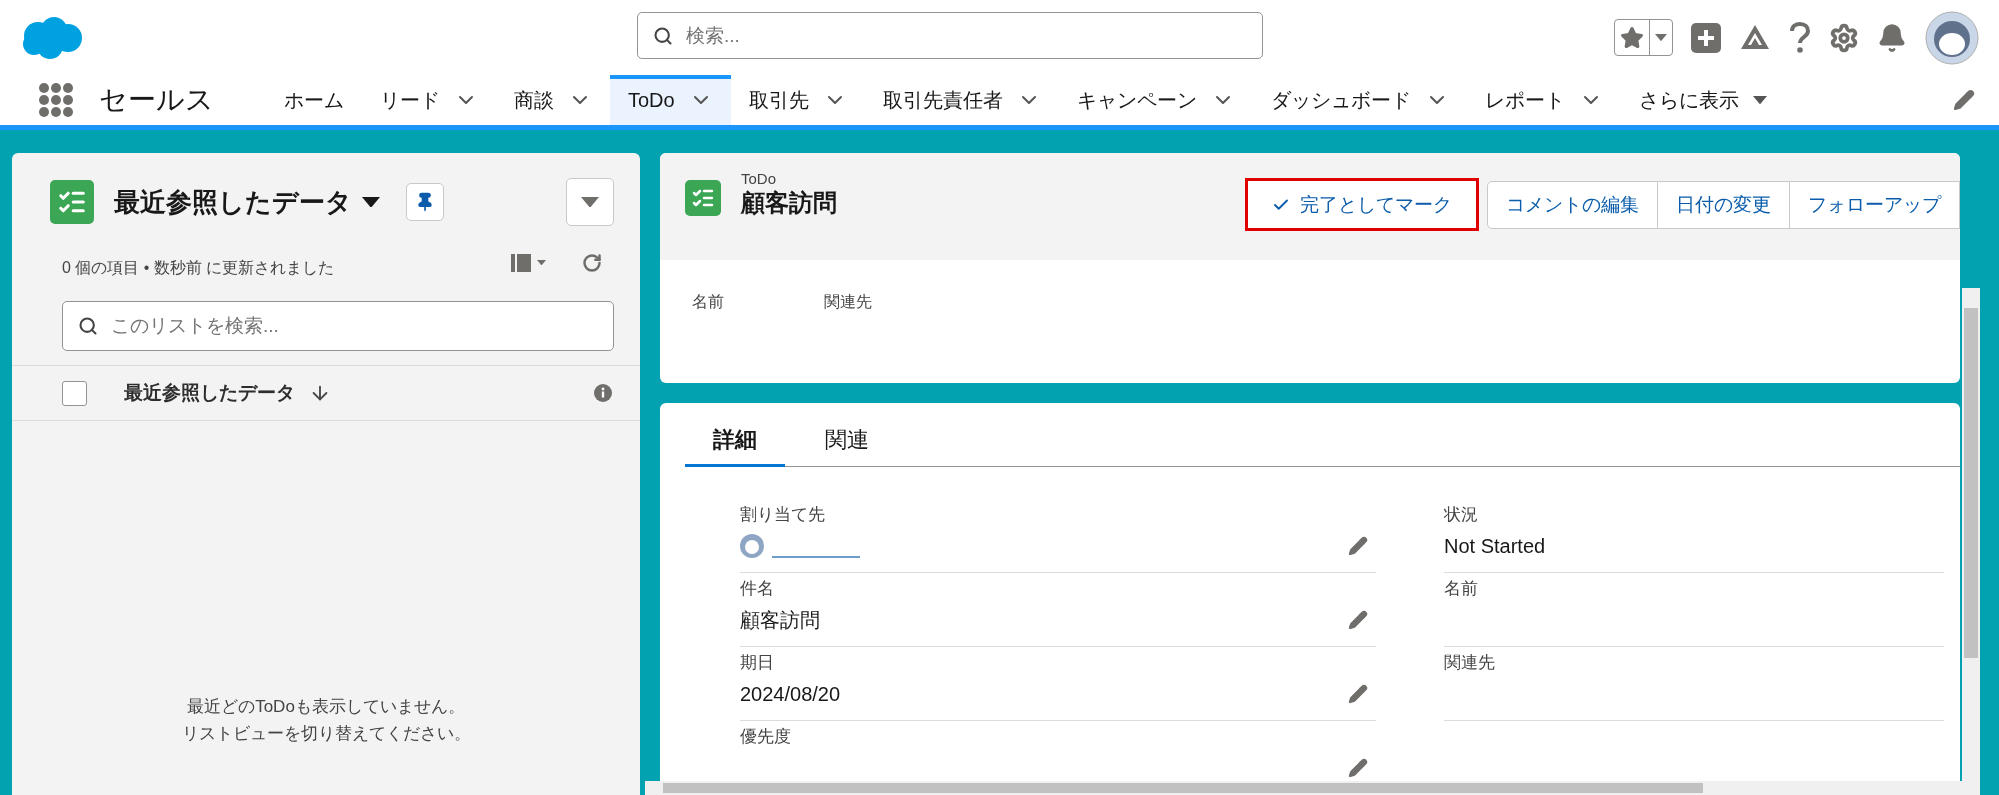 Image resolution: width=1999 pixels, height=795 pixels. What do you see at coordinates (603, 393) in the screenshot?
I see `info-icon` at bounding box center [603, 393].